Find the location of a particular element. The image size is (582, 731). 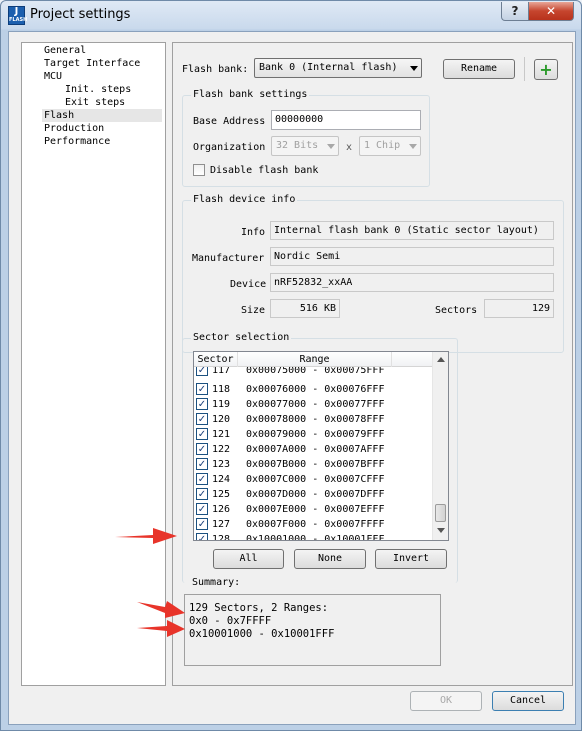

sector-list-scrollbar is located at coordinates (440, 446).